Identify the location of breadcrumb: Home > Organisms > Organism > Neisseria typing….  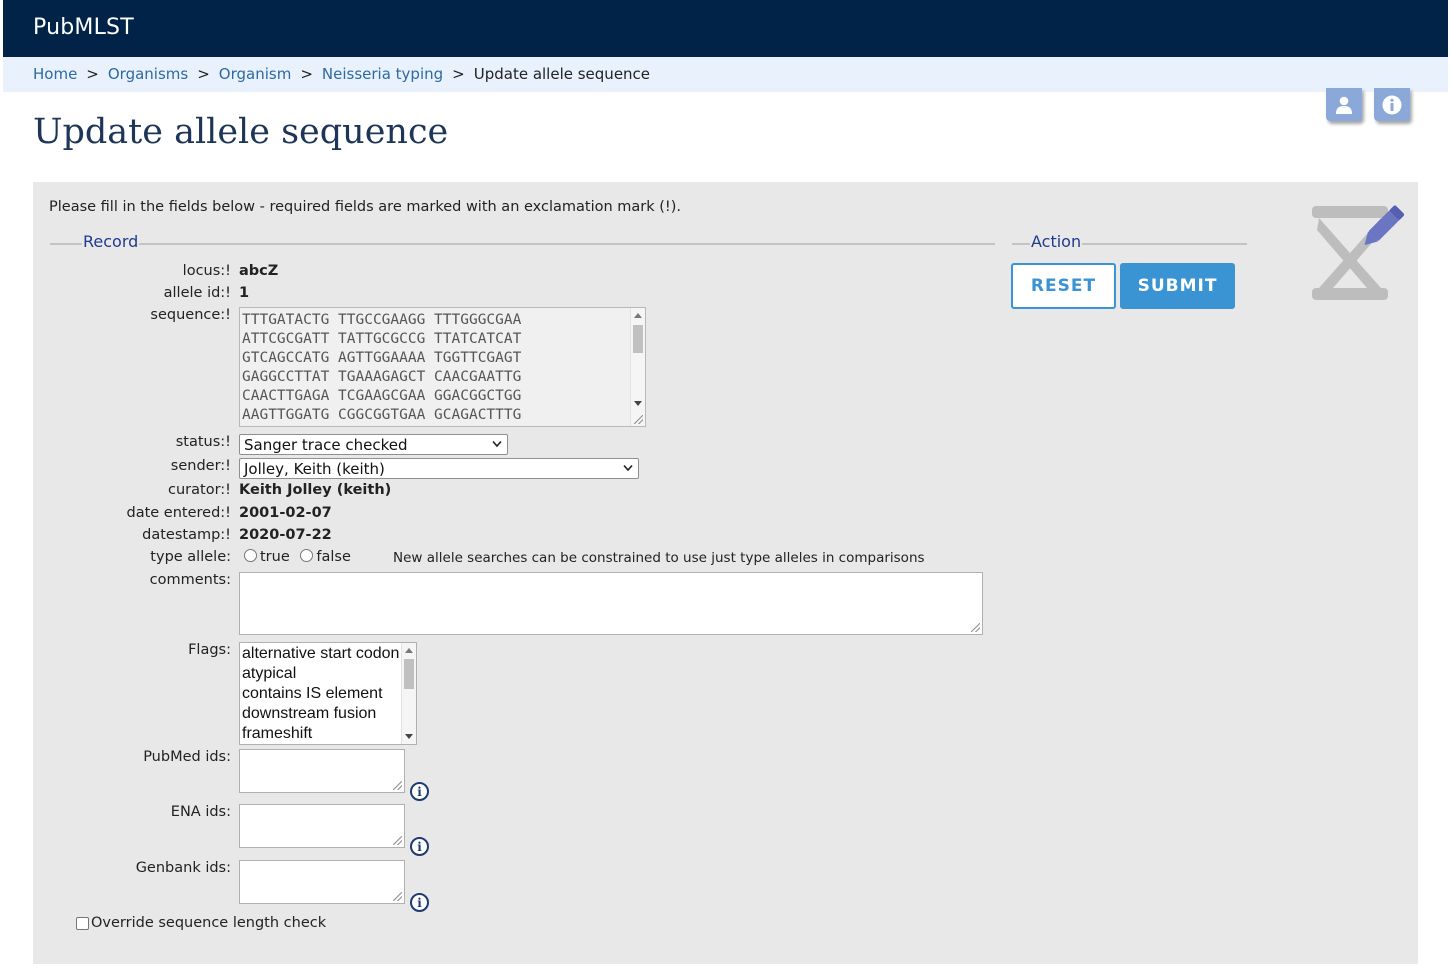
(725, 74).